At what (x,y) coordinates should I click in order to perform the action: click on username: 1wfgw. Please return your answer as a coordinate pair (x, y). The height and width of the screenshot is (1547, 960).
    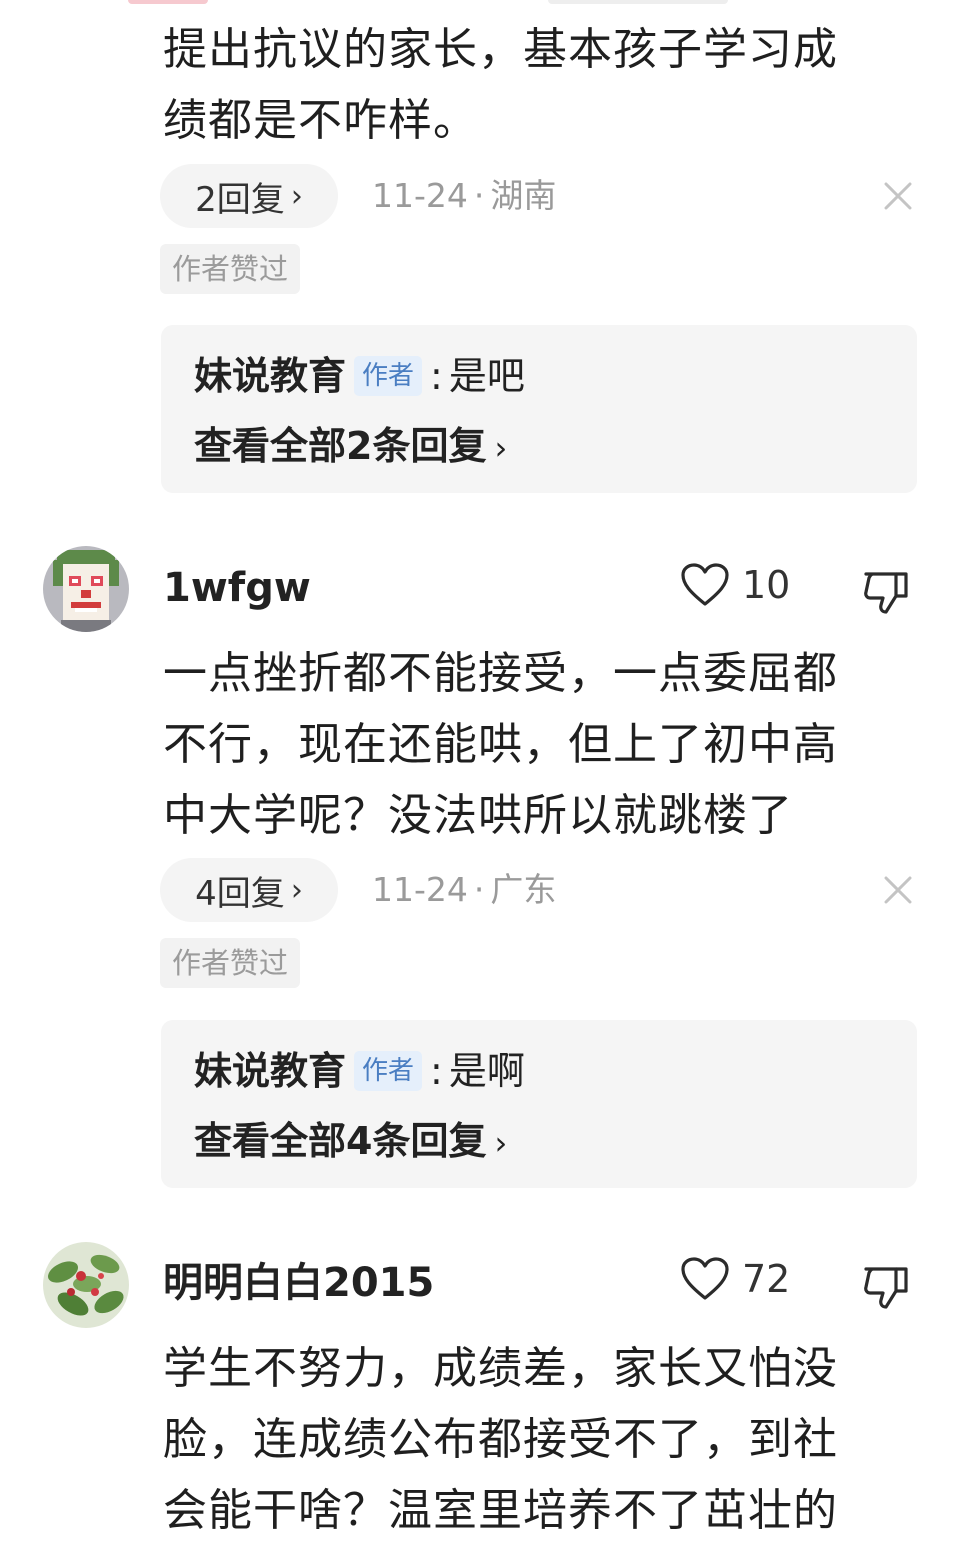
    Looking at the image, I should click on (237, 588).